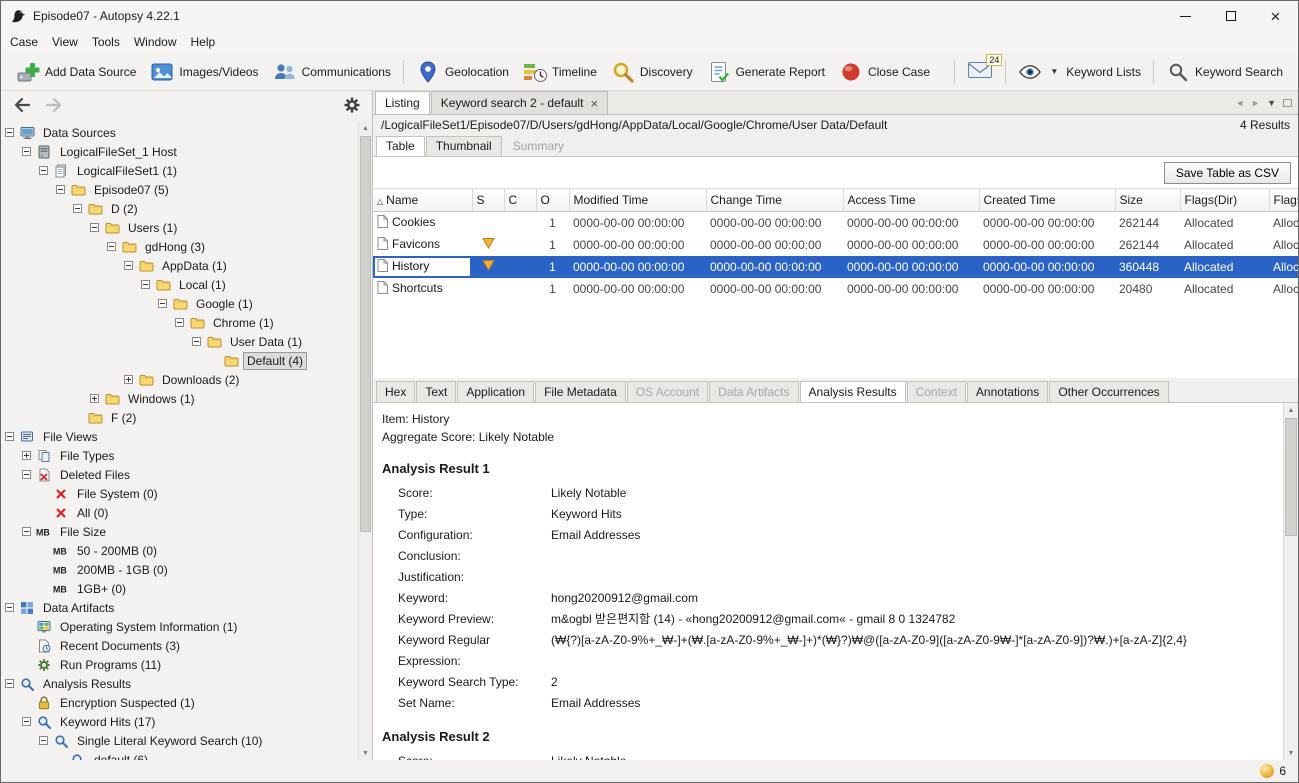  Describe the element at coordinates (396, 391) in the screenshot. I see `content-tab-hex: Hex` at that location.